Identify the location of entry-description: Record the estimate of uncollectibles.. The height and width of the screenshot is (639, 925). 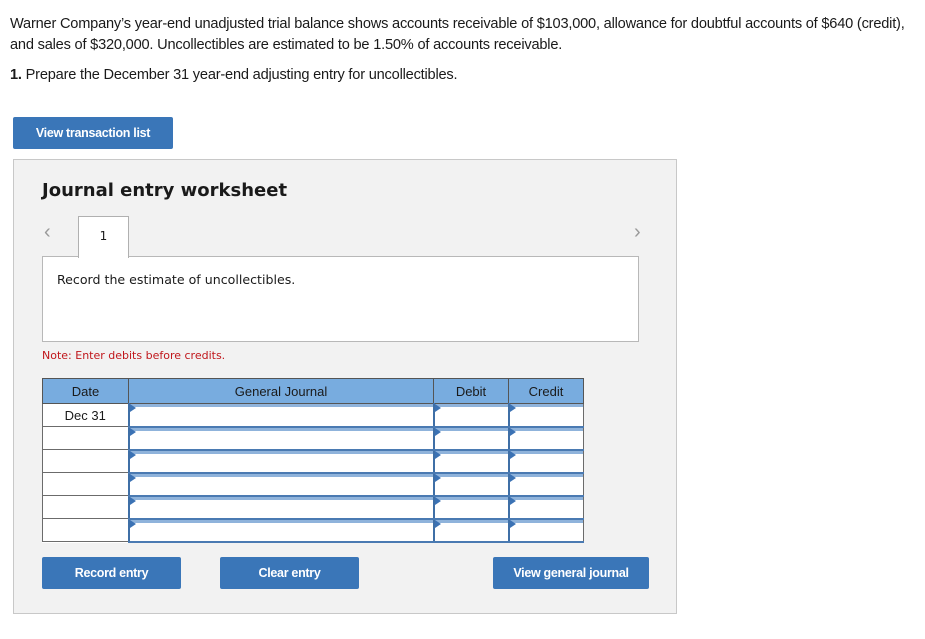
(176, 279).